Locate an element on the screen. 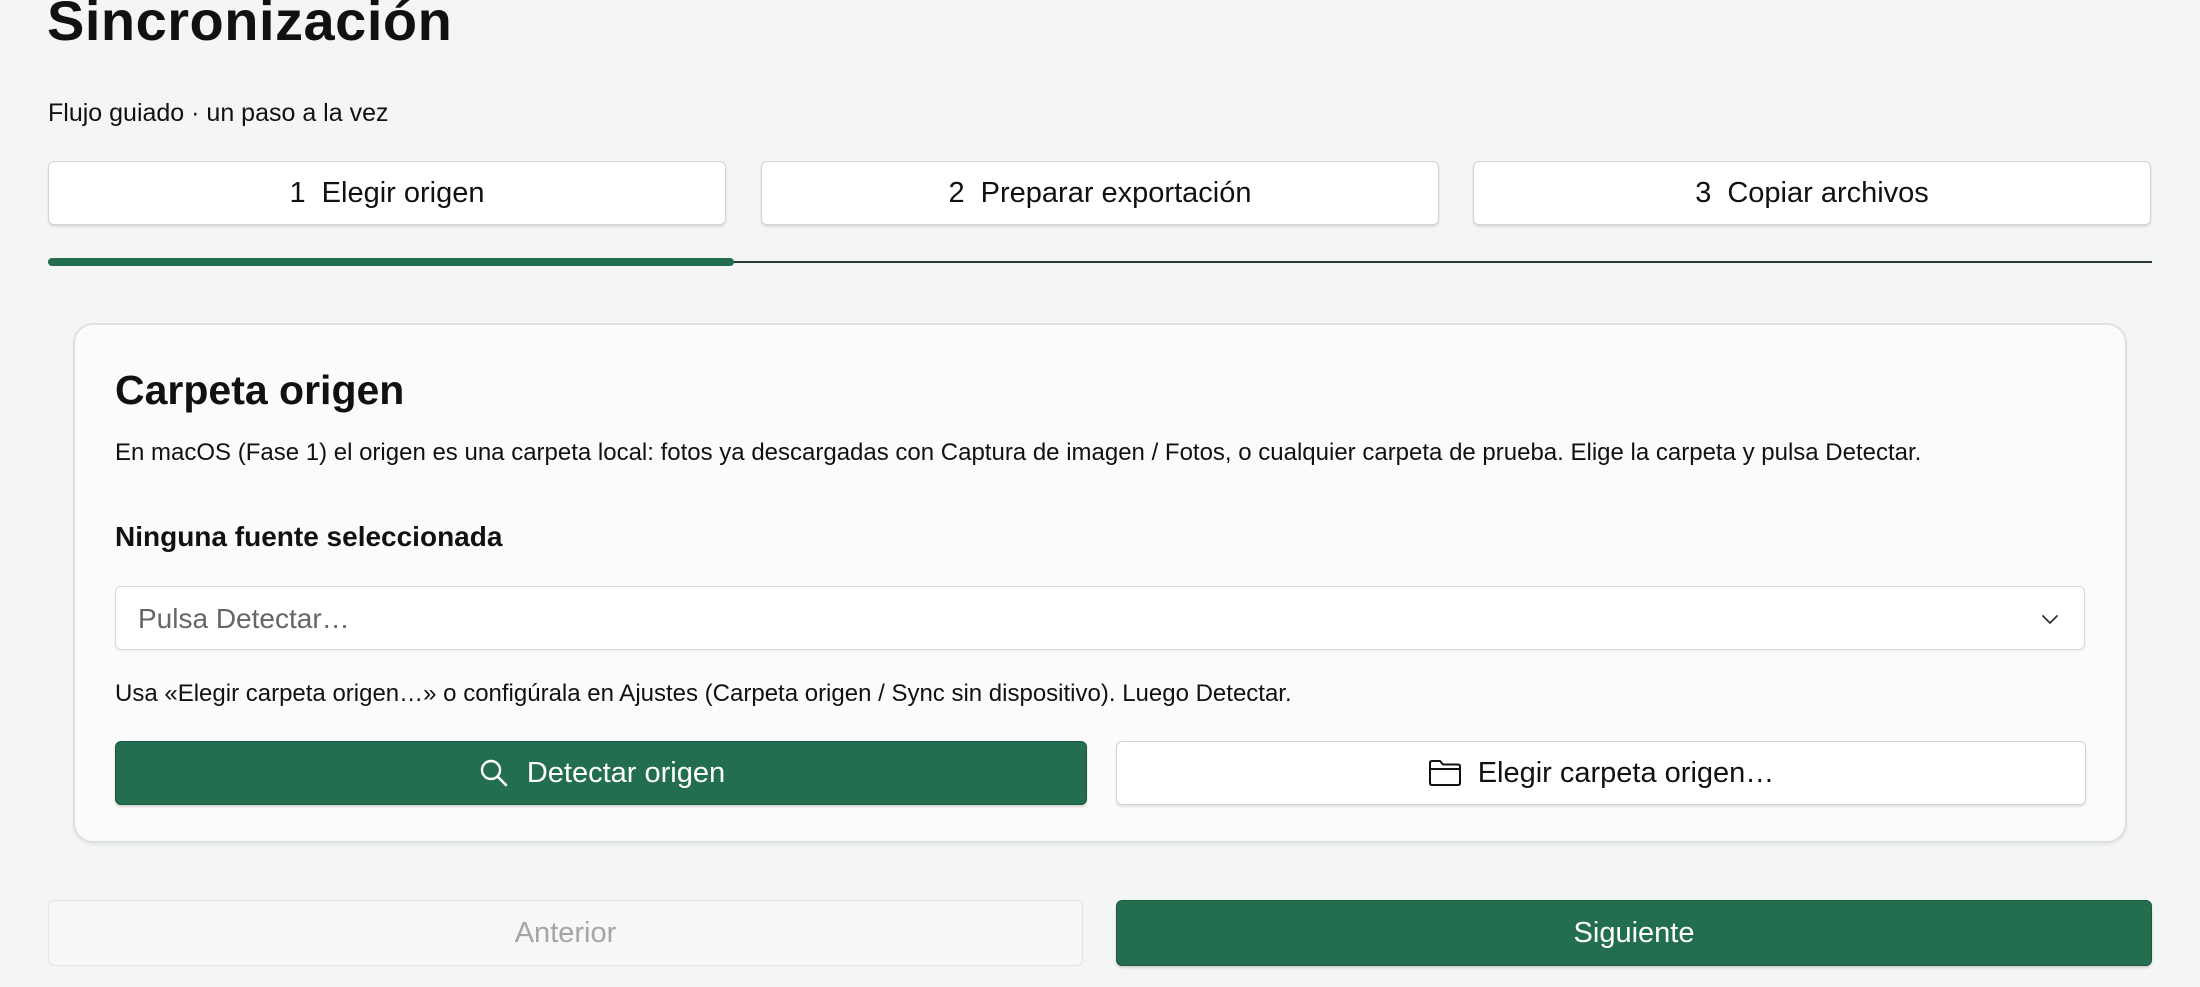 The width and height of the screenshot is (2200, 987). step-label: Copiar archivos is located at coordinates (1828, 192).